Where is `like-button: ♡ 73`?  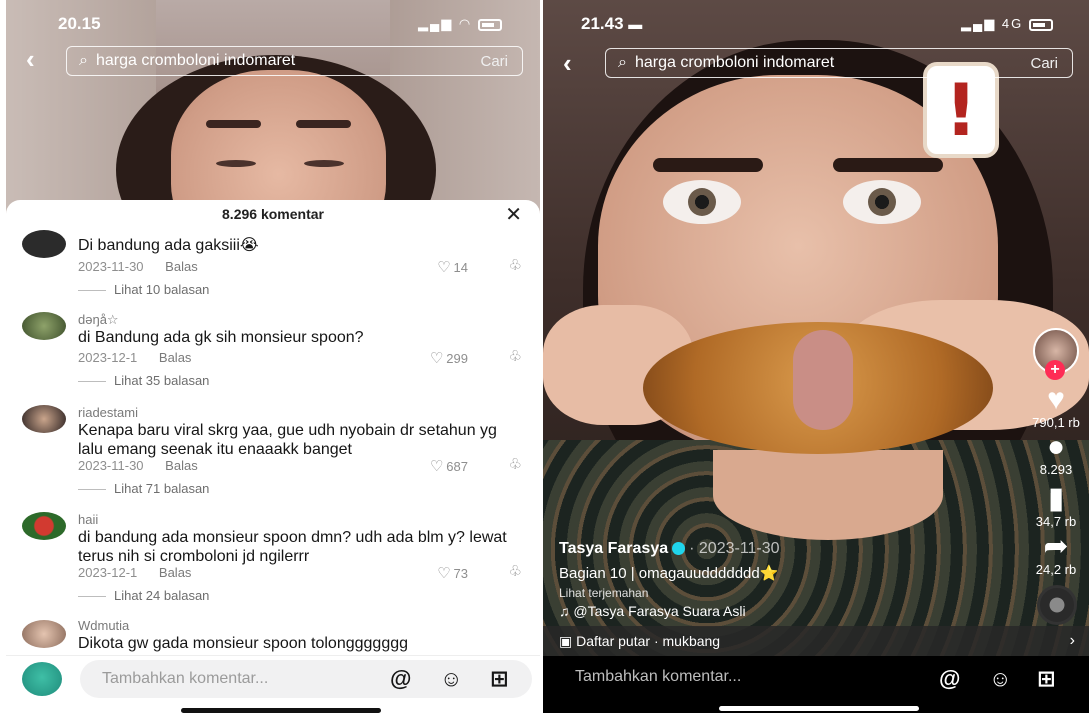
like-button: ♡ 73 is located at coordinates (452, 573).